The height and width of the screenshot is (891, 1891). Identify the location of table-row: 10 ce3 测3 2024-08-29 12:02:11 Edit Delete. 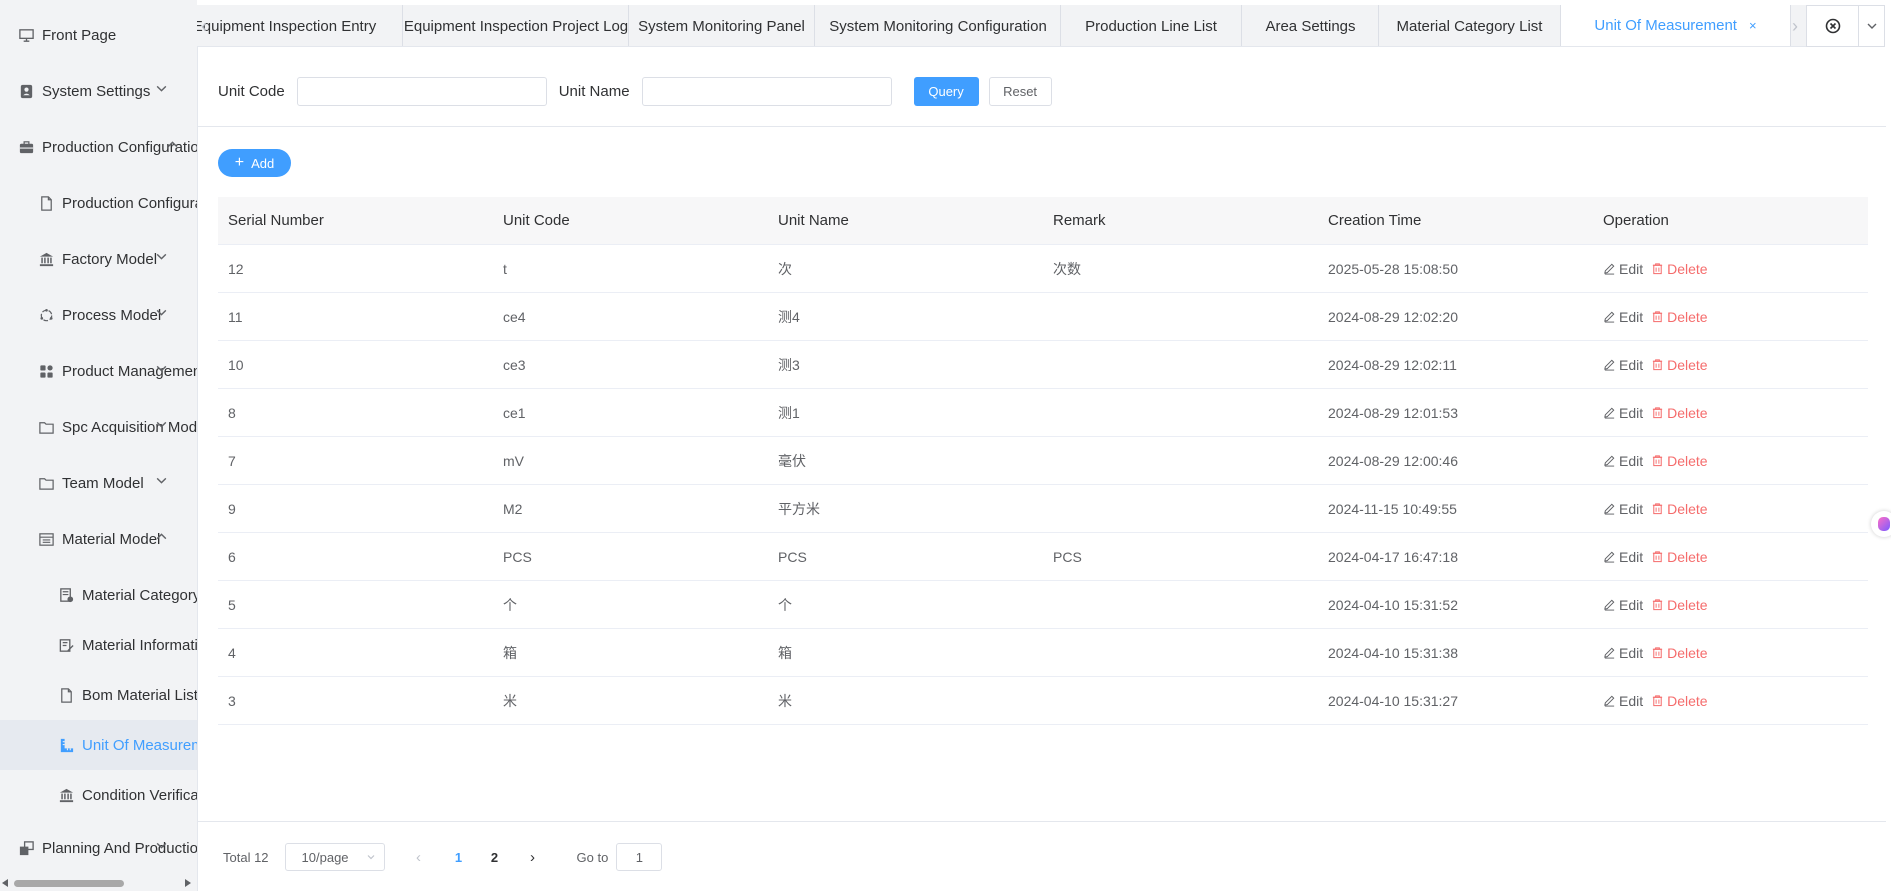
(1043, 365).